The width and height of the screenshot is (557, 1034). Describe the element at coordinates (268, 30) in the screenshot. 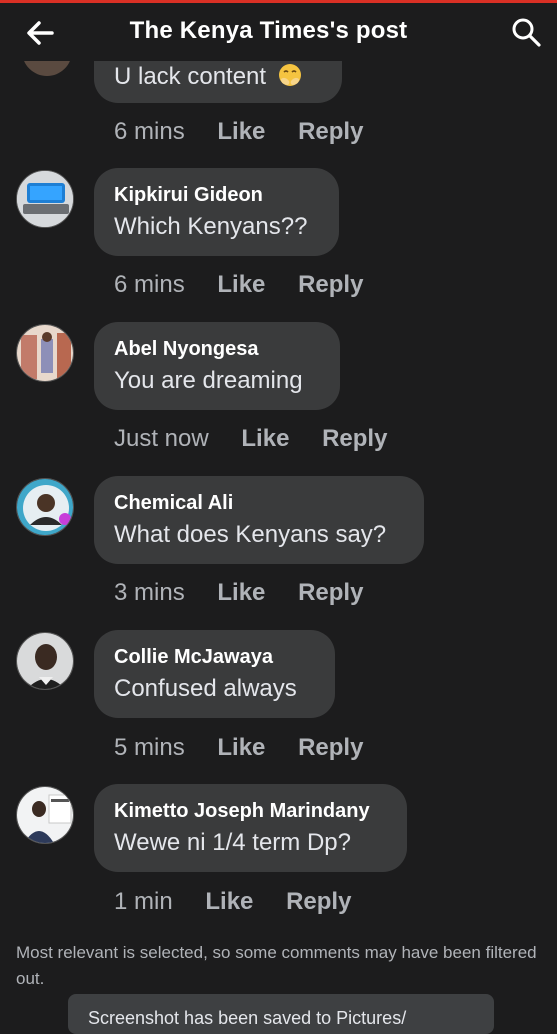

I see `page-title: The Kenya Times's post` at that location.